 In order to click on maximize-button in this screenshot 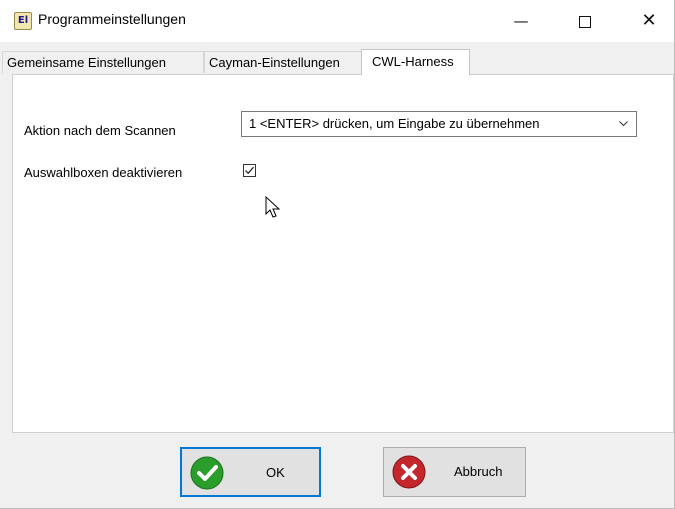, I will do `click(585, 21)`.